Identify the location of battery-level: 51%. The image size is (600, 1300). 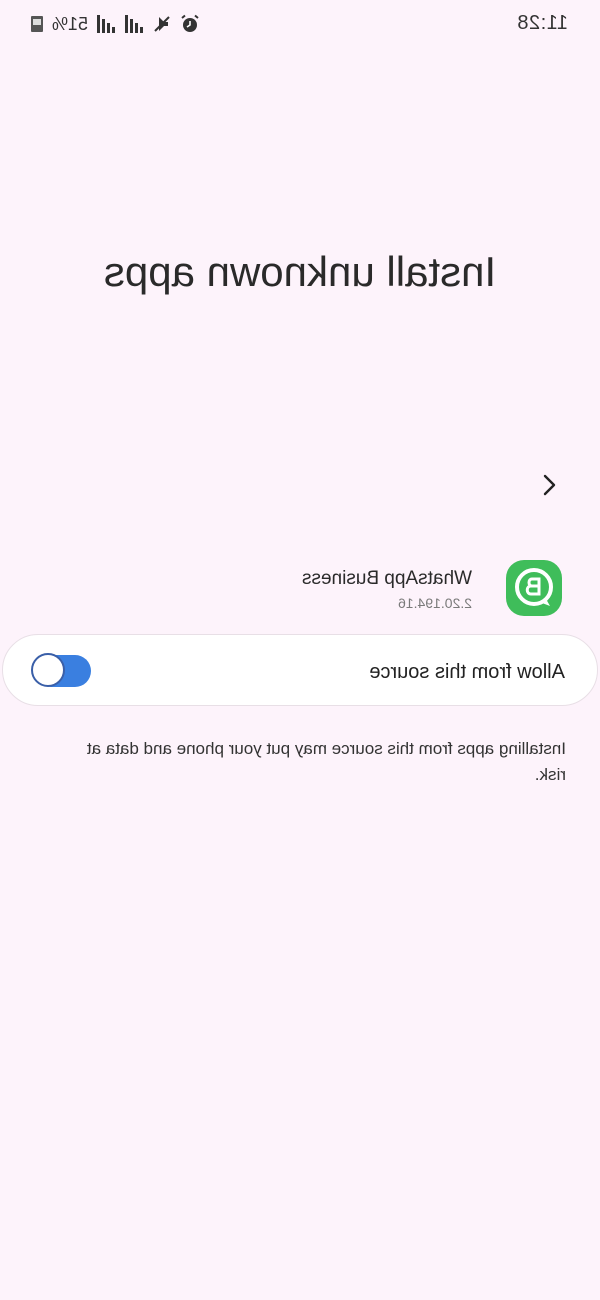
(70, 23).